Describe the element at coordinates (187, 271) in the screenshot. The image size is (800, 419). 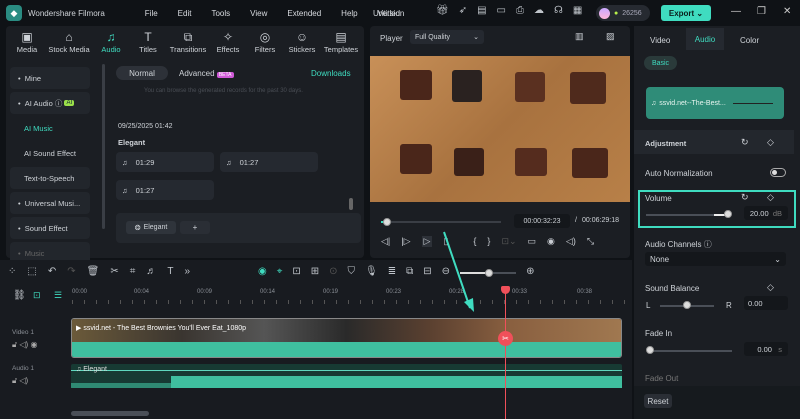
I see `more-icon: »` at that location.